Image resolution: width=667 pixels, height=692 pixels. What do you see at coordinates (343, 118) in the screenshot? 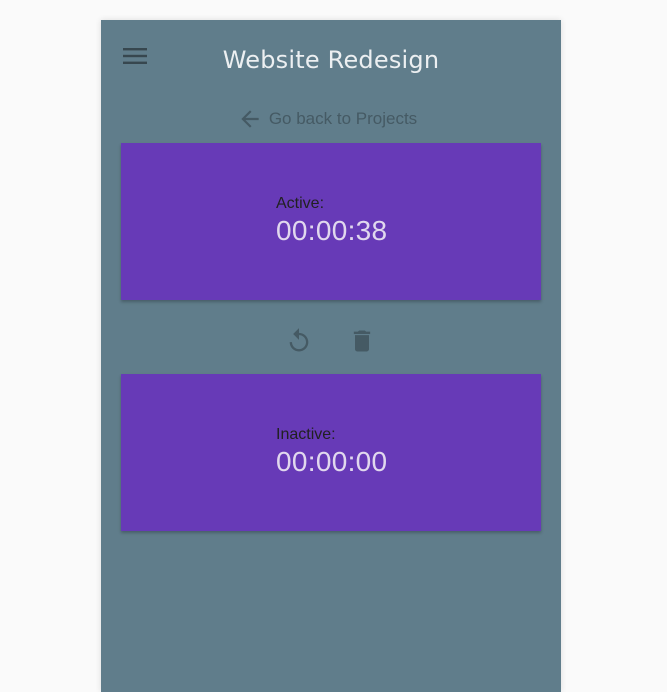
I see `back-link-label: Go back to Projects` at bounding box center [343, 118].